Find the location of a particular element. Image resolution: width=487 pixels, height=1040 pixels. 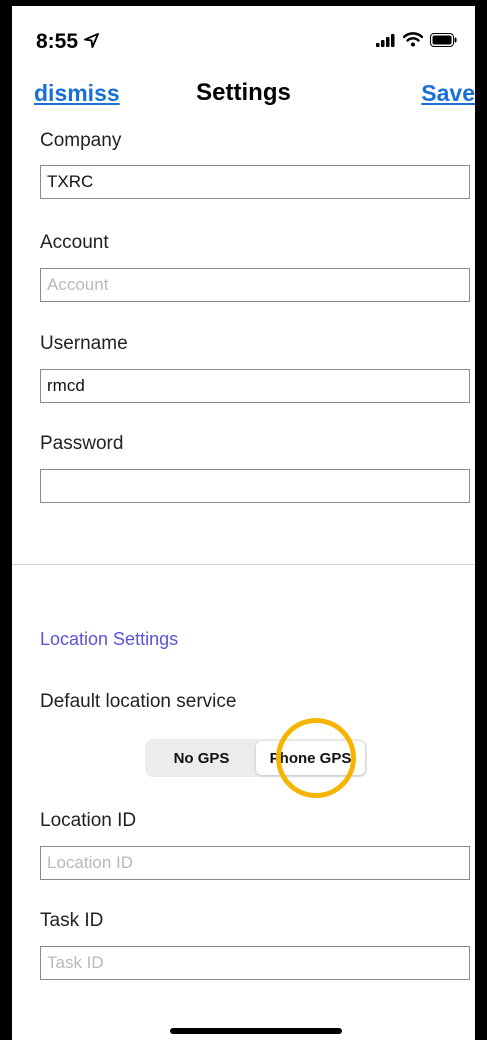

username-input is located at coordinates (255, 386).